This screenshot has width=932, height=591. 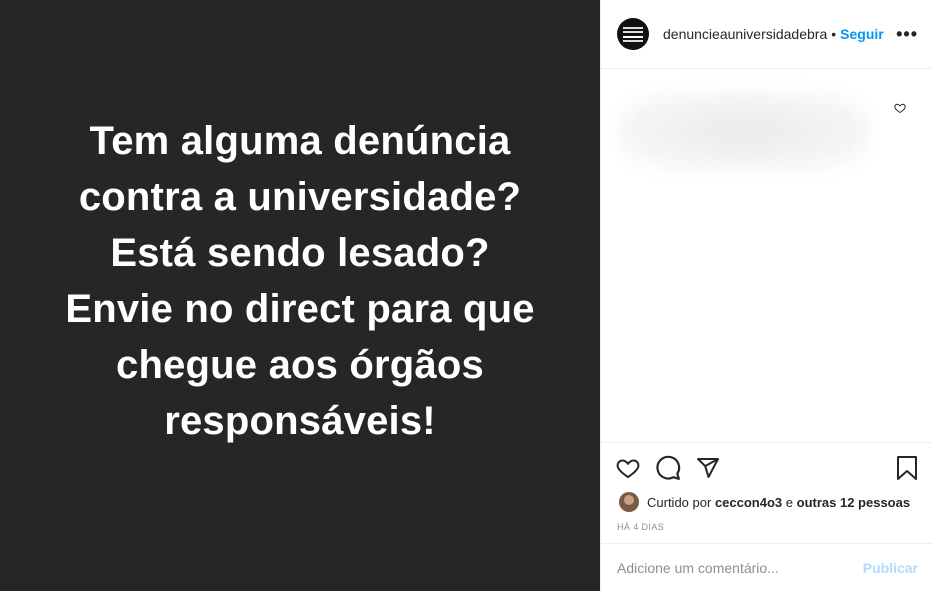 I want to click on more-options-icon: •••, so click(x=907, y=34).